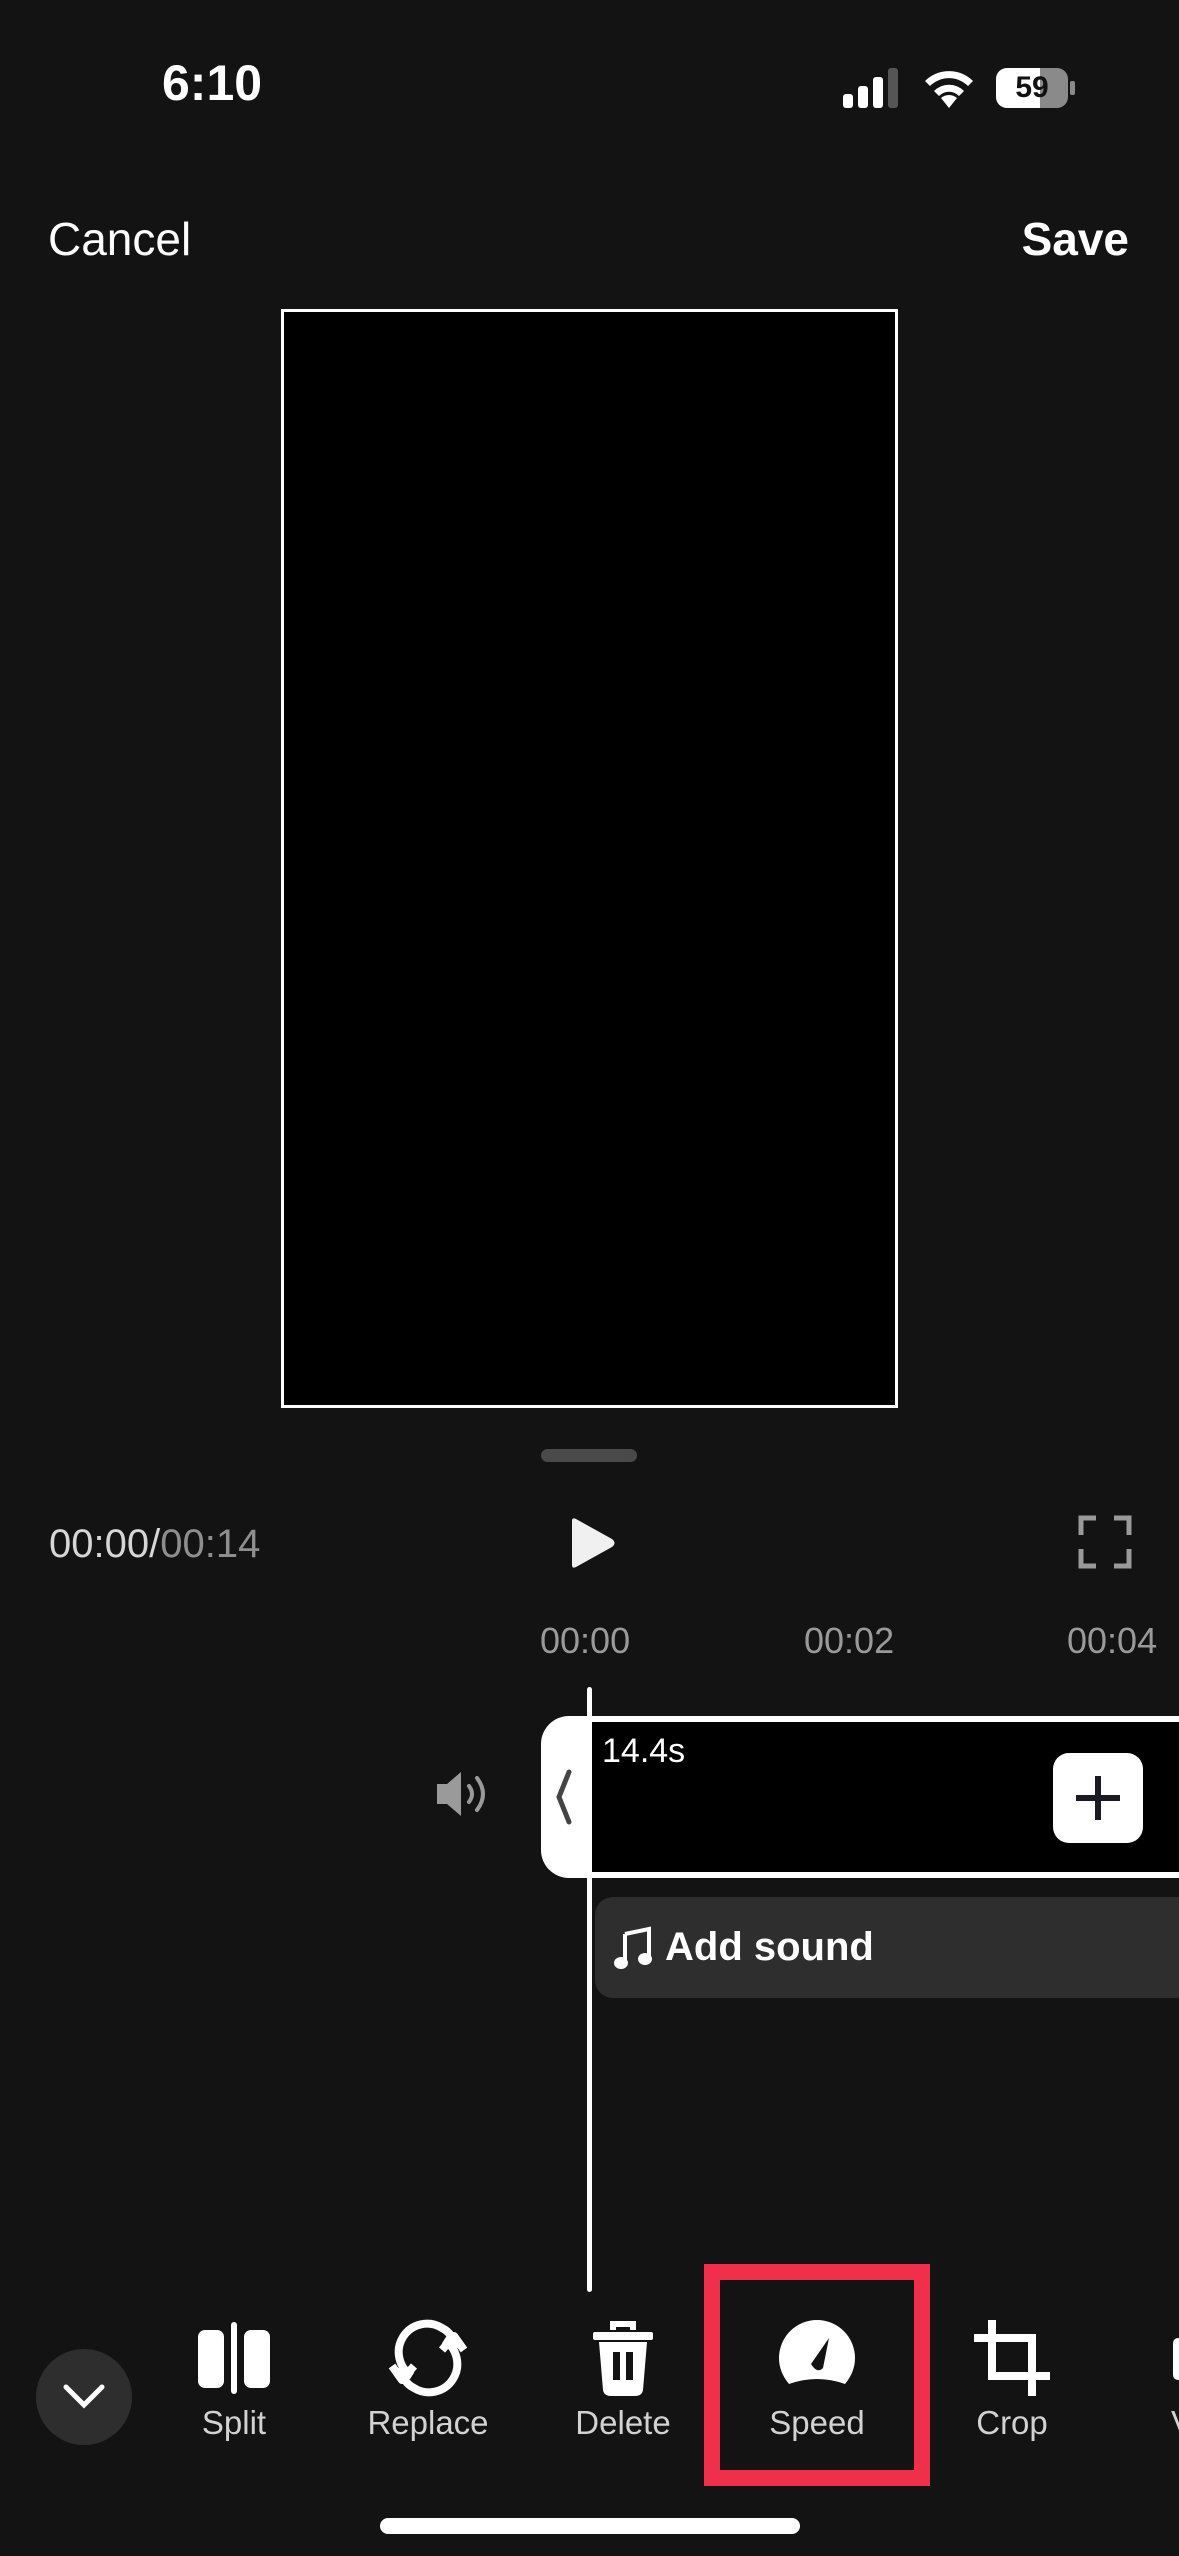  I want to click on tool-volume: Vo, so click(1155, 2383).